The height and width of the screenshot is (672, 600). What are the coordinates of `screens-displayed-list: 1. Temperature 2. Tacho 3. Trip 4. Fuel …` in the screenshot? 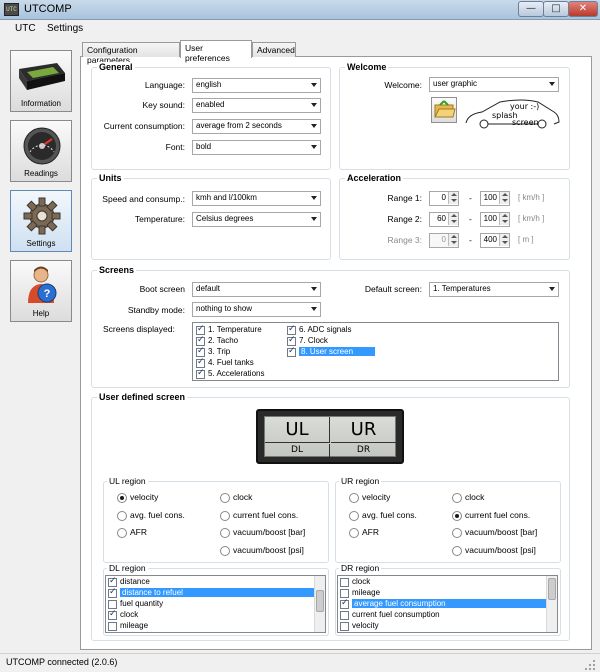 It's located at (375, 351).